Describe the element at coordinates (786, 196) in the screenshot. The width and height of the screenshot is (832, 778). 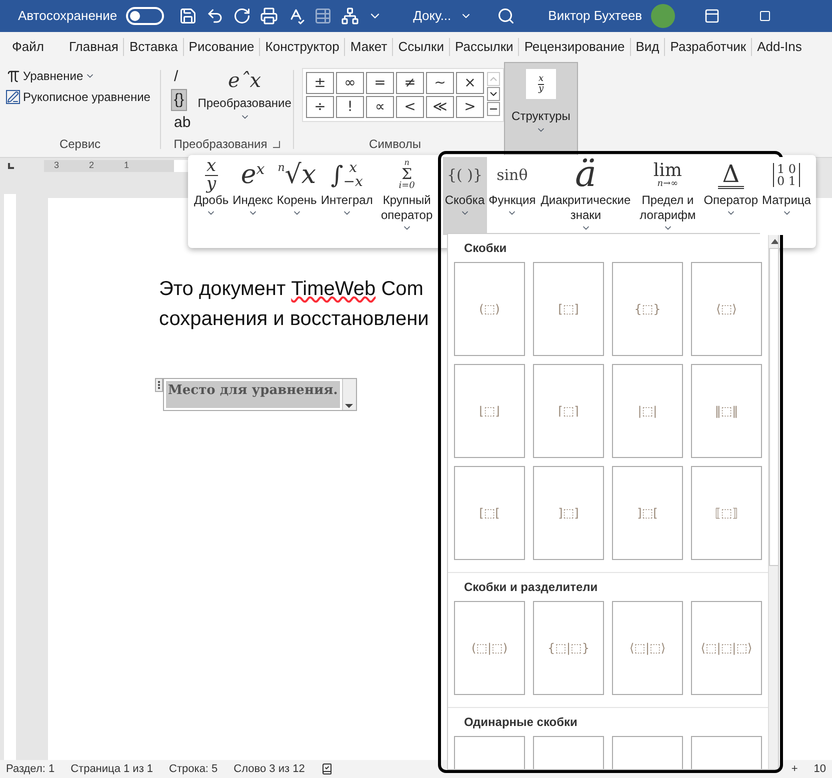
I see `structure-button: 1 0 0 1 Матрица` at that location.